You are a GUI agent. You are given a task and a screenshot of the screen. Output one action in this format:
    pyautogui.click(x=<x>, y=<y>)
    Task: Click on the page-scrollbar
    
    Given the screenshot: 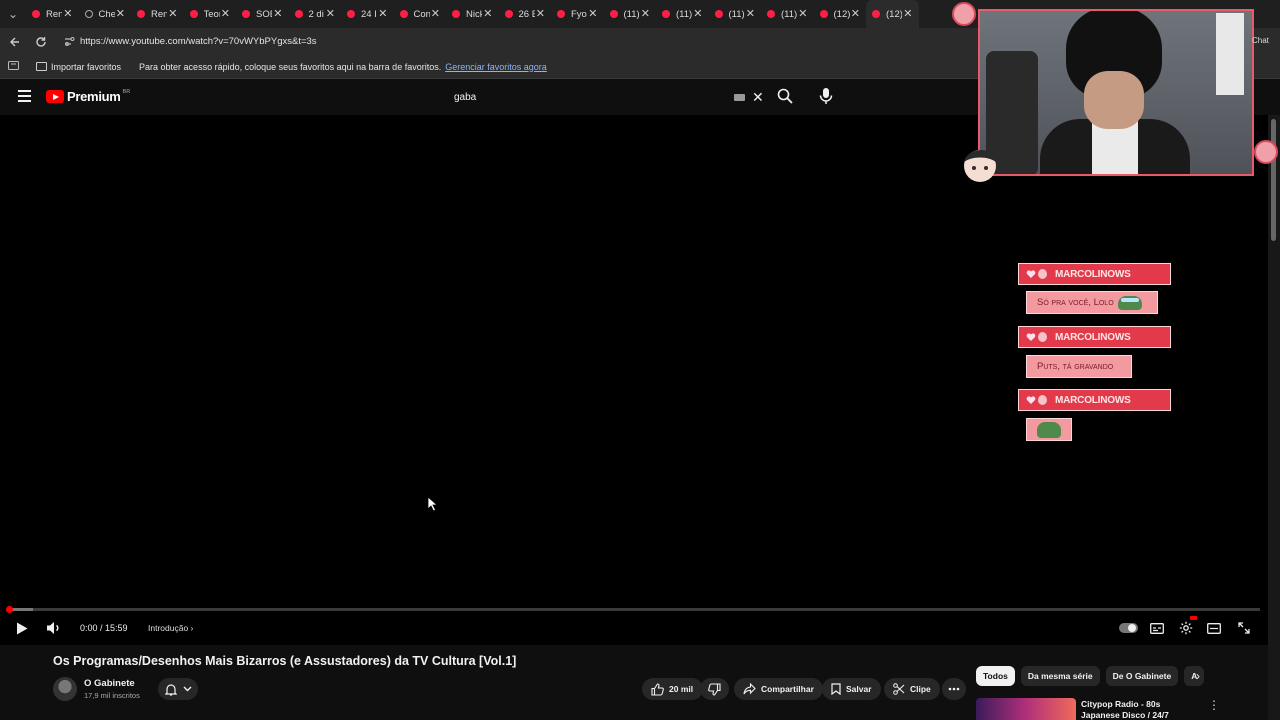 What is the action you would take?
    pyautogui.click(x=1274, y=417)
    